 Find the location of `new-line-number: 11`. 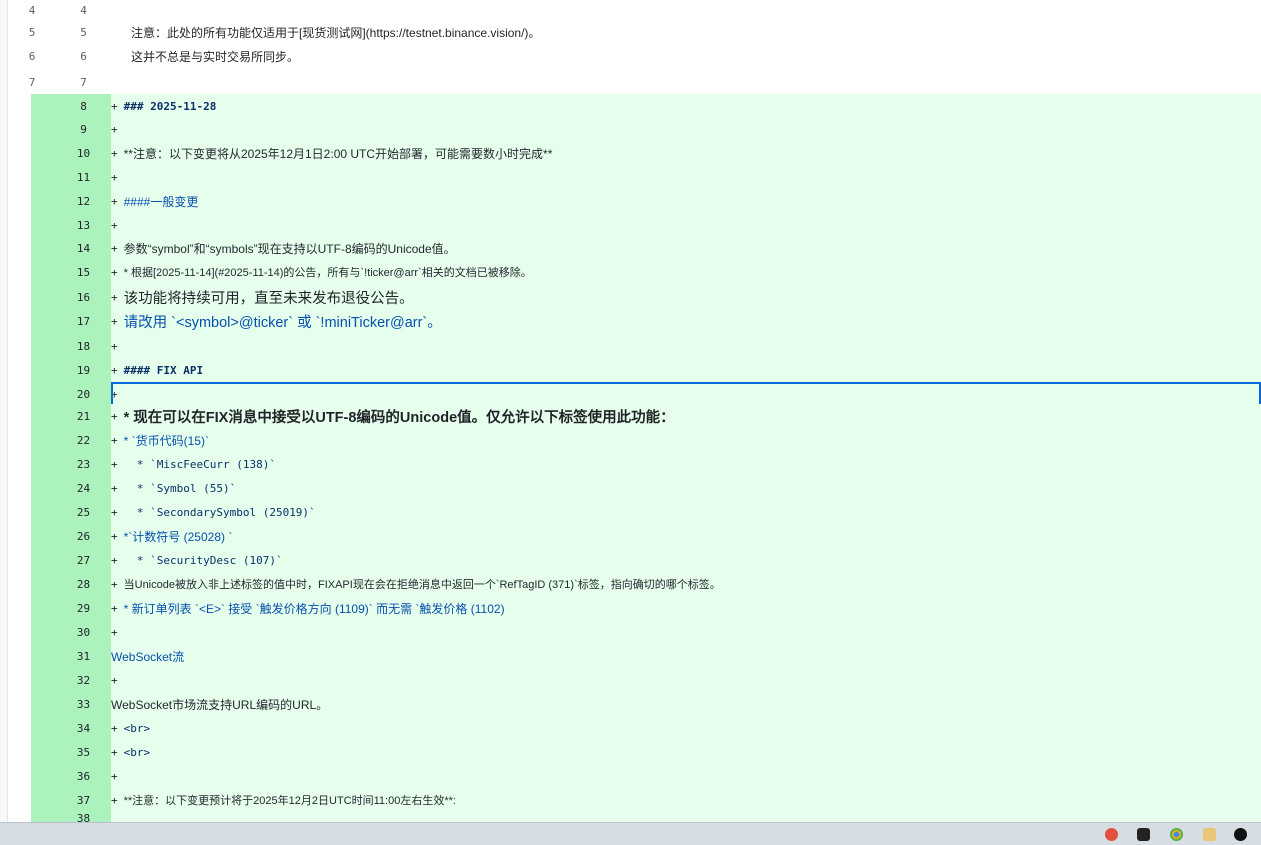

new-line-number: 11 is located at coordinates (83, 177).